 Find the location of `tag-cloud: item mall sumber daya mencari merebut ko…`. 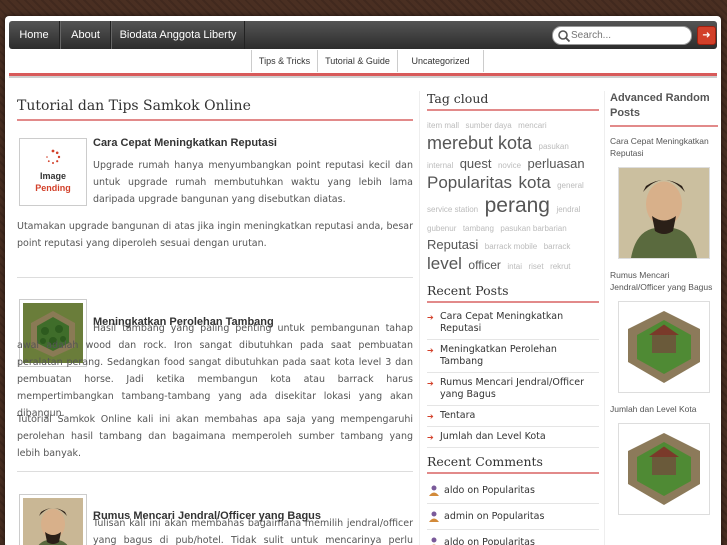

tag-cloud: item mall sumber daya mencari merebut ko… is located at coordinates (513, 195).